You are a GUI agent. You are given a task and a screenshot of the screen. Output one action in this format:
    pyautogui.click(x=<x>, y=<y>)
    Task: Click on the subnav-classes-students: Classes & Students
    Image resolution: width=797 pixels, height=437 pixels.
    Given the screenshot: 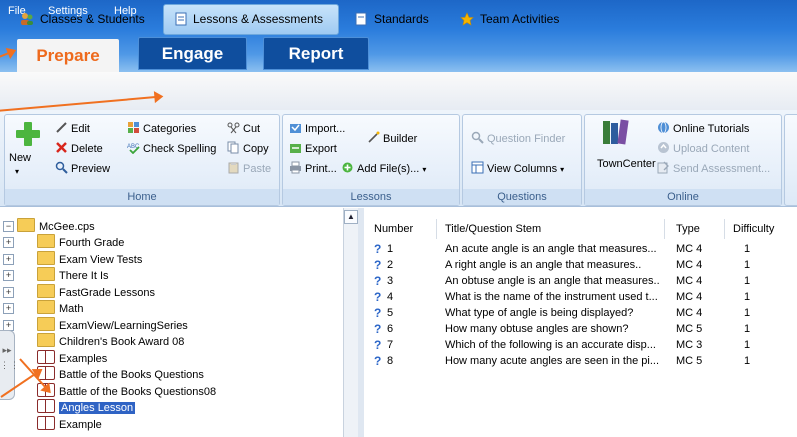 What is the action you would take?
    pyautogui.click(x=81, y=19)
    